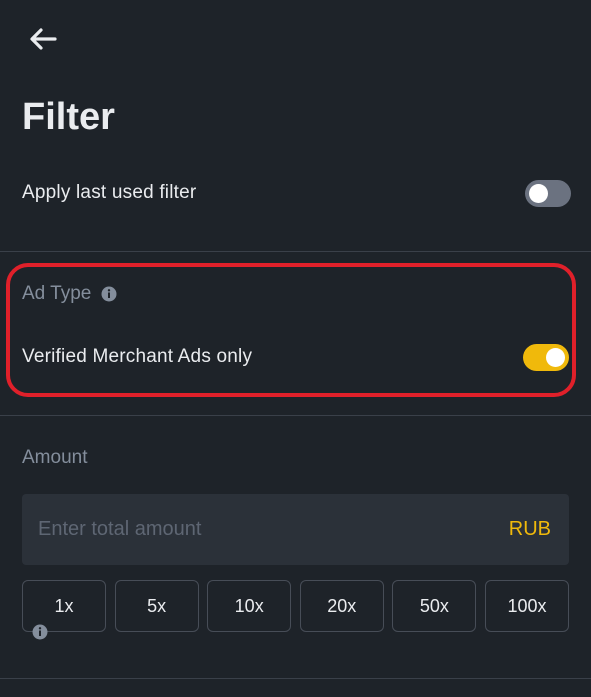  I want to click on apply-last-filter-row: Apply last used filter, so click(296, 193).